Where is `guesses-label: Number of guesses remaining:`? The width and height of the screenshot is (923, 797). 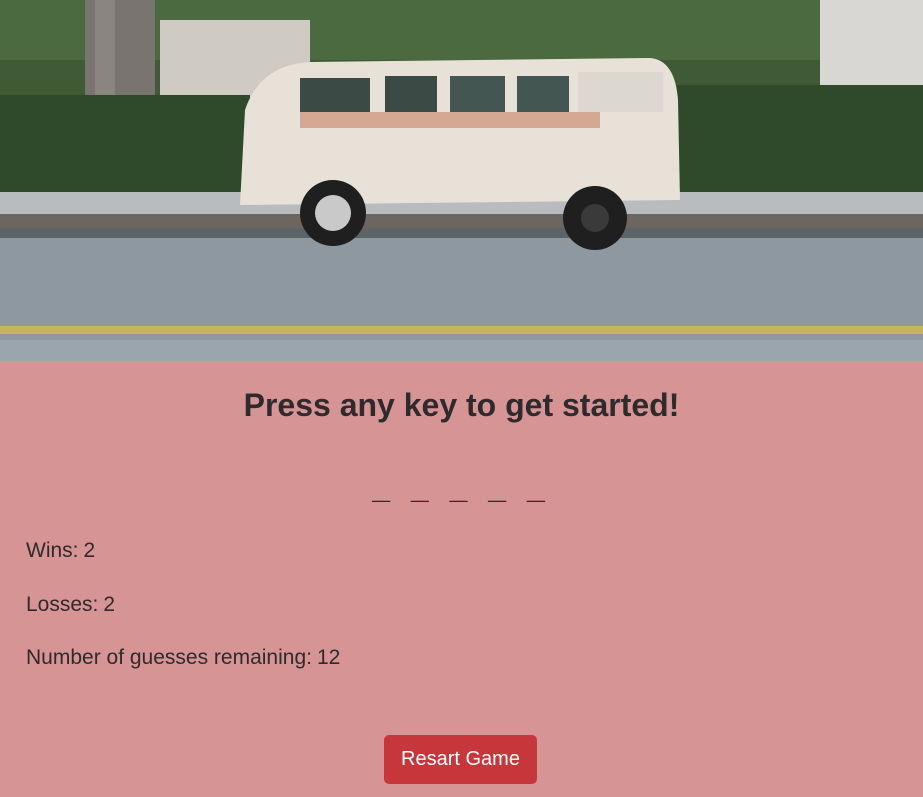 guesses-label: Number of guesses remaining: is located at coordinates (169, 657).